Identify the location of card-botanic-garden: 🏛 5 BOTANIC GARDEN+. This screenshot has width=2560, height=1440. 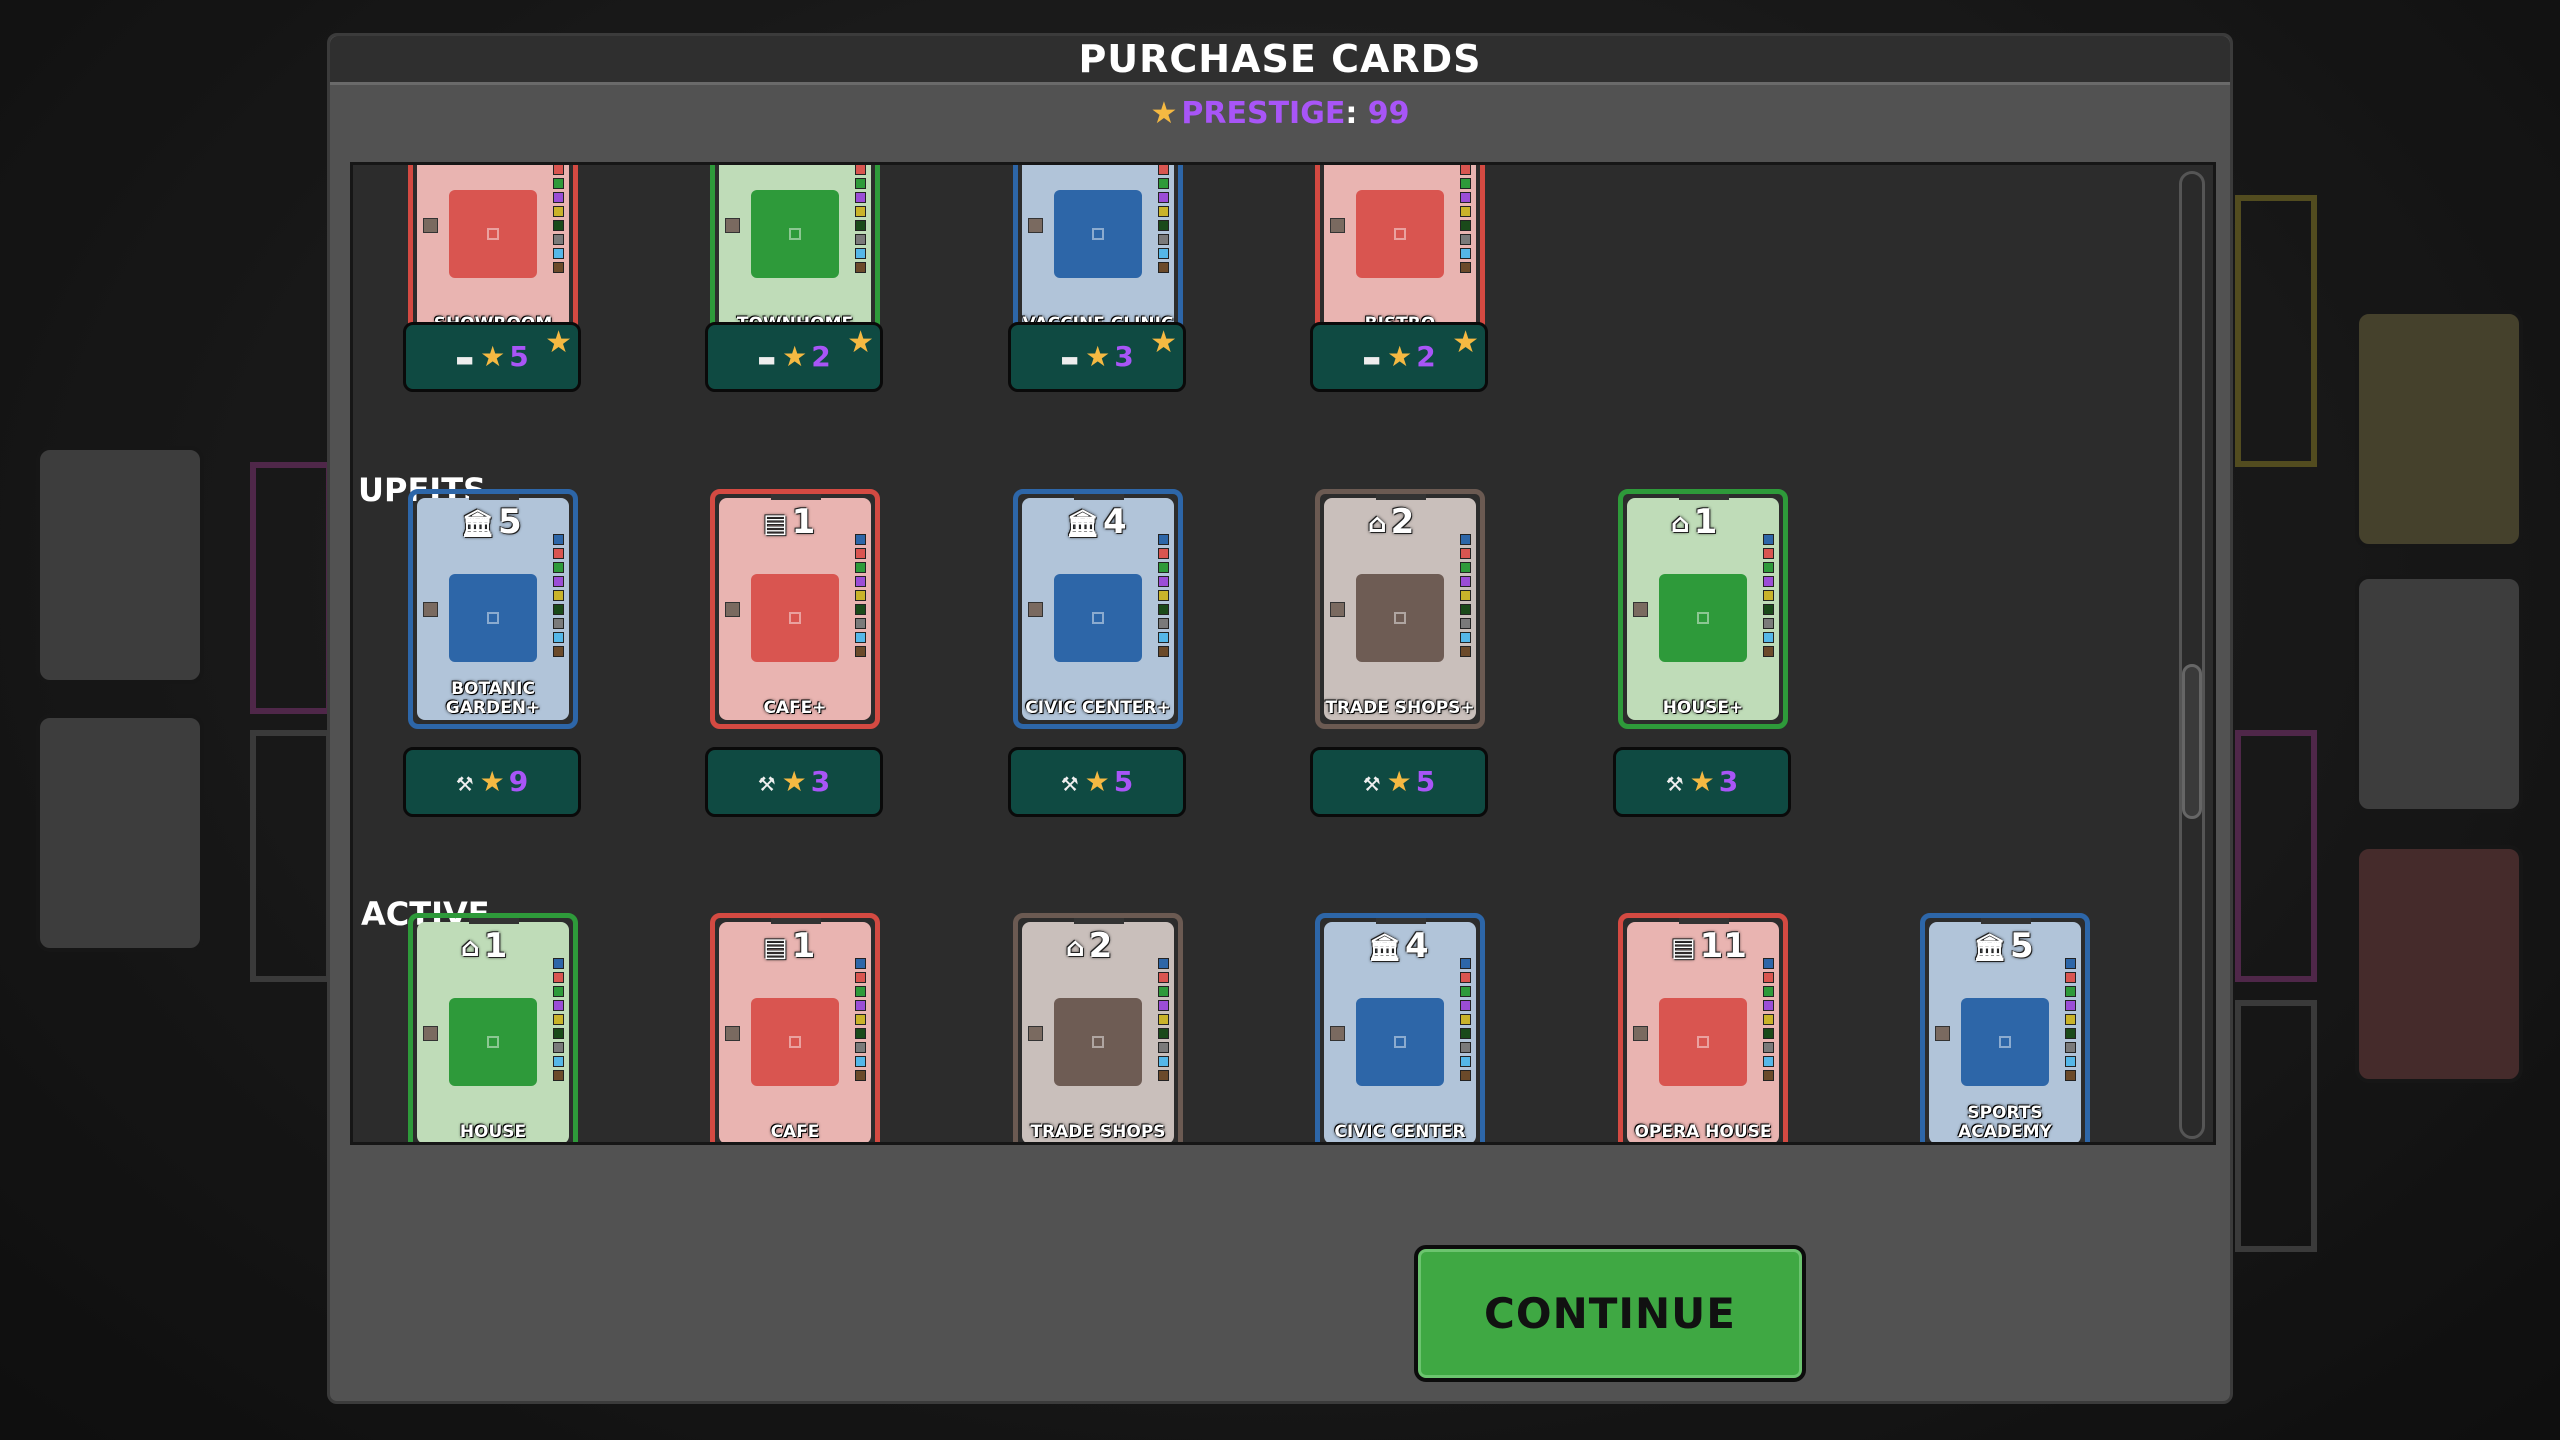
(493, 609).